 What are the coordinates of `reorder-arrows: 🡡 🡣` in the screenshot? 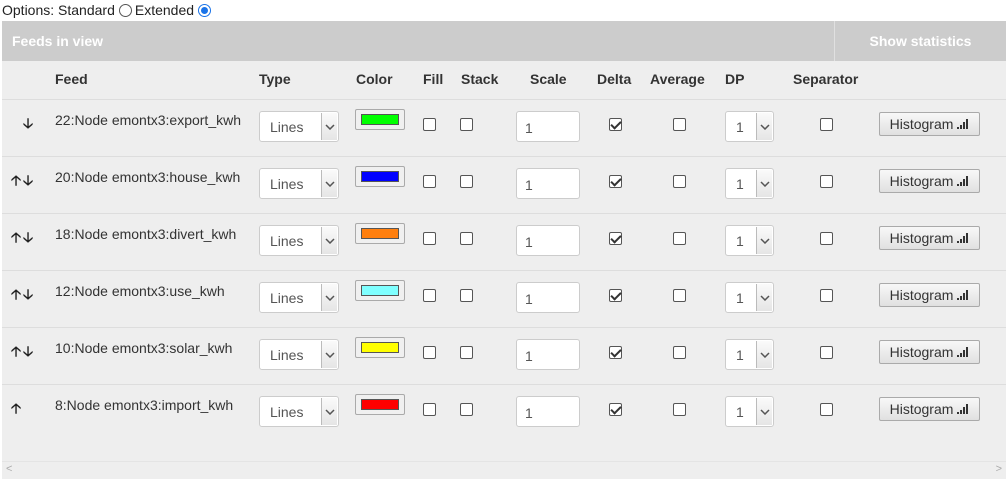 It's located at (25, 182).